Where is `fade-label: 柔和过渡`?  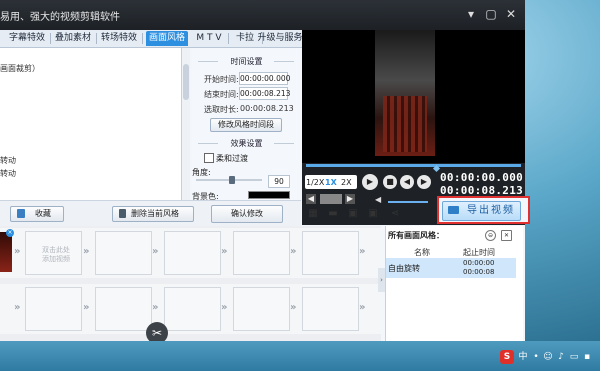 fade-label: 柔和过渡 is located at coordinates (232, 158).